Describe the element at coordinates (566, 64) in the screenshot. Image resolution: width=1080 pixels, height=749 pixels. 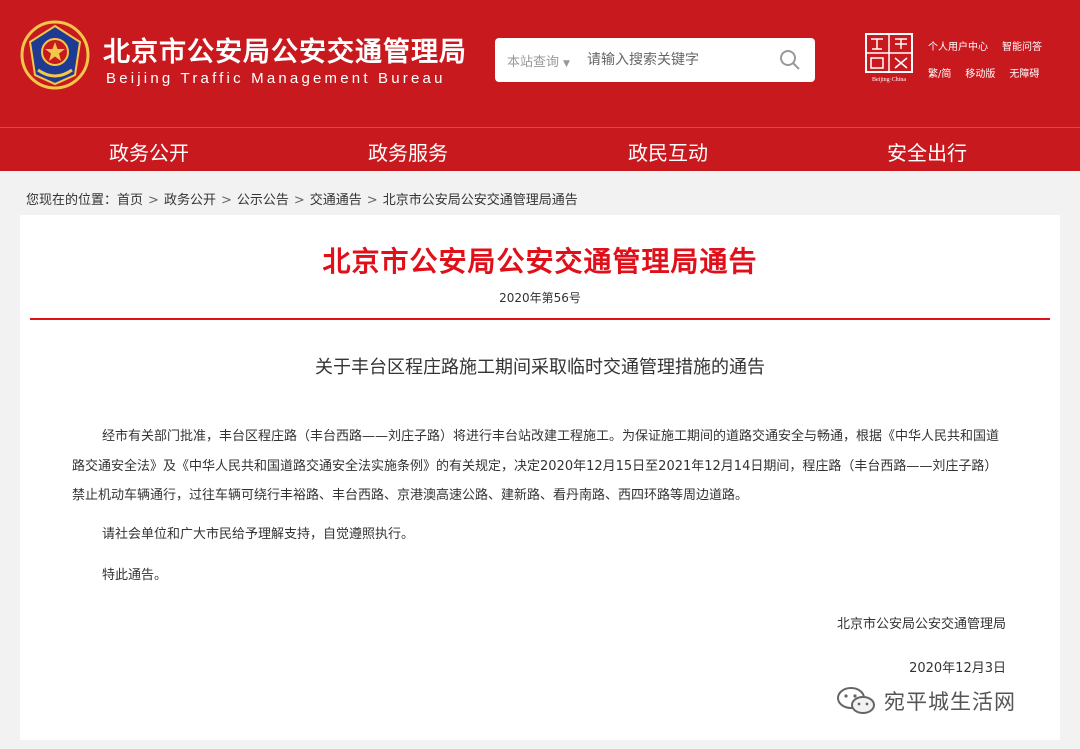
I see `caret-down-icon: ▼` at that location.